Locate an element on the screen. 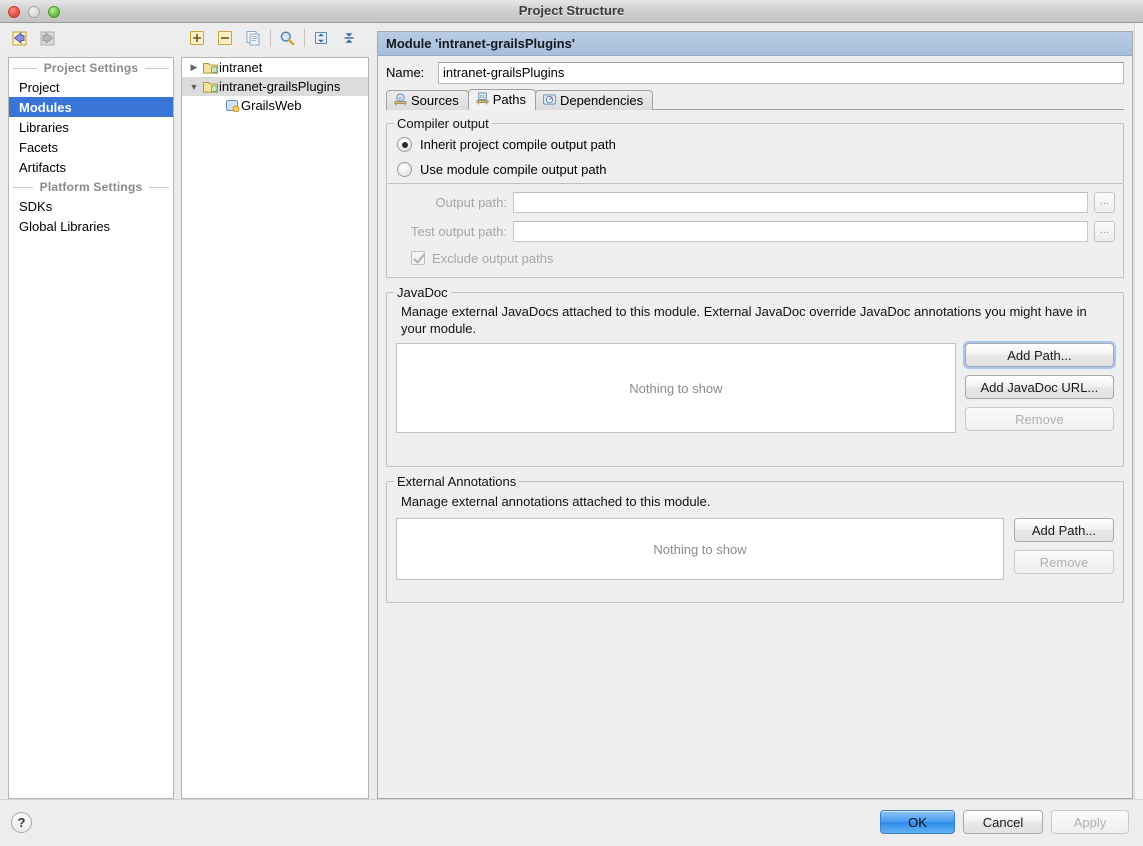  sidebar-item-facets: Facets is located at coordinates (91, 147).